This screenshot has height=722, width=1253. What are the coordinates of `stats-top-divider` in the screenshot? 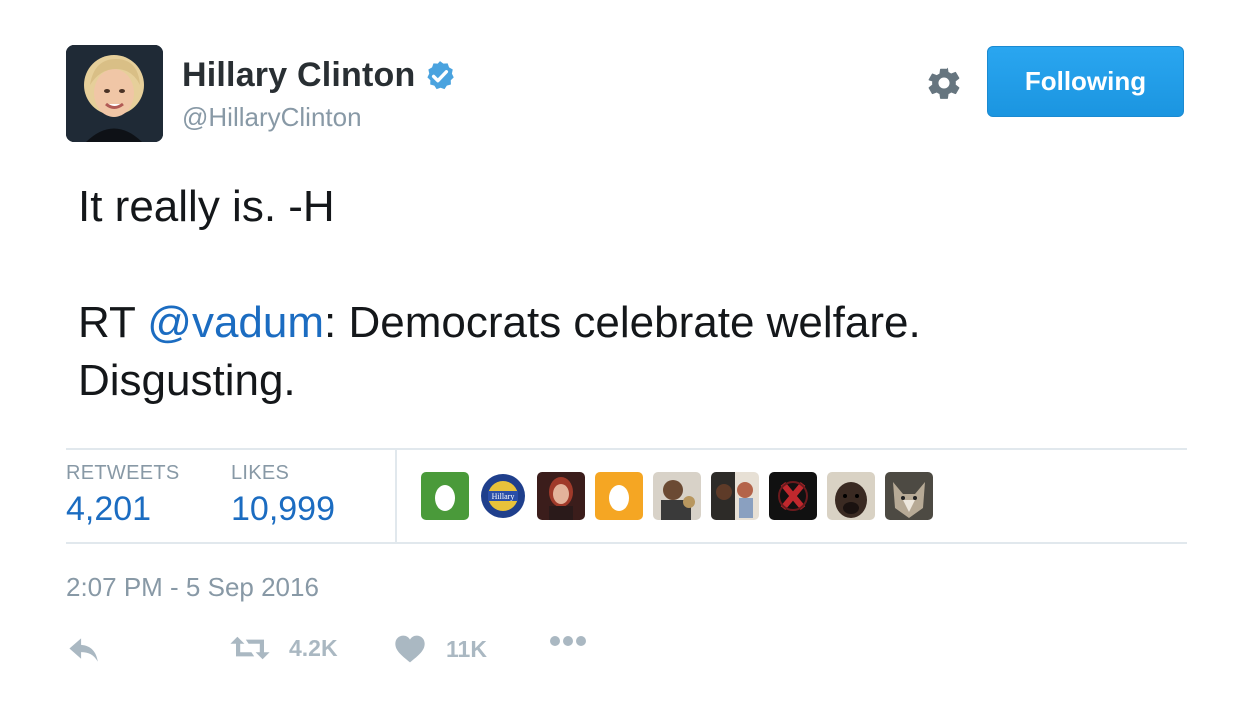 It's located at (626, 449).